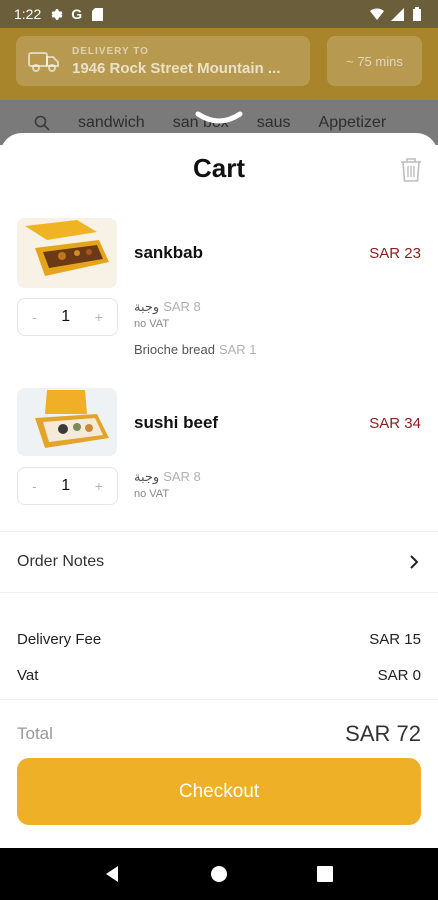 This screenshot has width=438, height=900. What do you see at coordinates (28, 14) in the screenshot?
I see `status-time: 1:22` at bounding box center [28, 14].